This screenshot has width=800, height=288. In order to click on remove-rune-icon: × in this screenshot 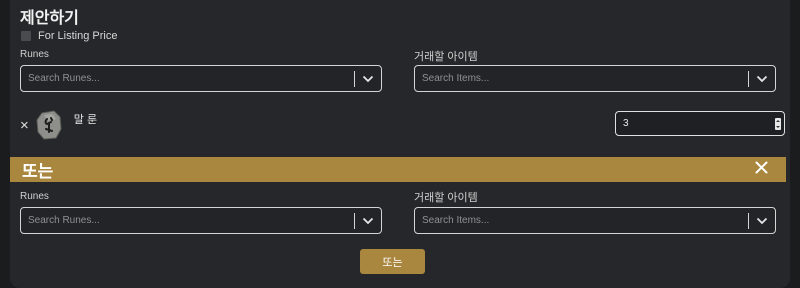, I will do `click(24, 125)`.